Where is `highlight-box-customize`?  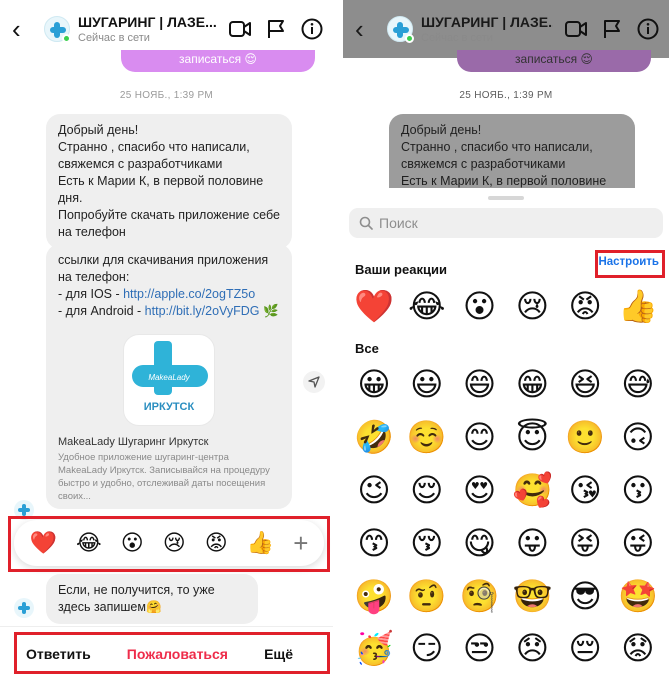 highlight-box-customize is located at coordinates (630, 264).